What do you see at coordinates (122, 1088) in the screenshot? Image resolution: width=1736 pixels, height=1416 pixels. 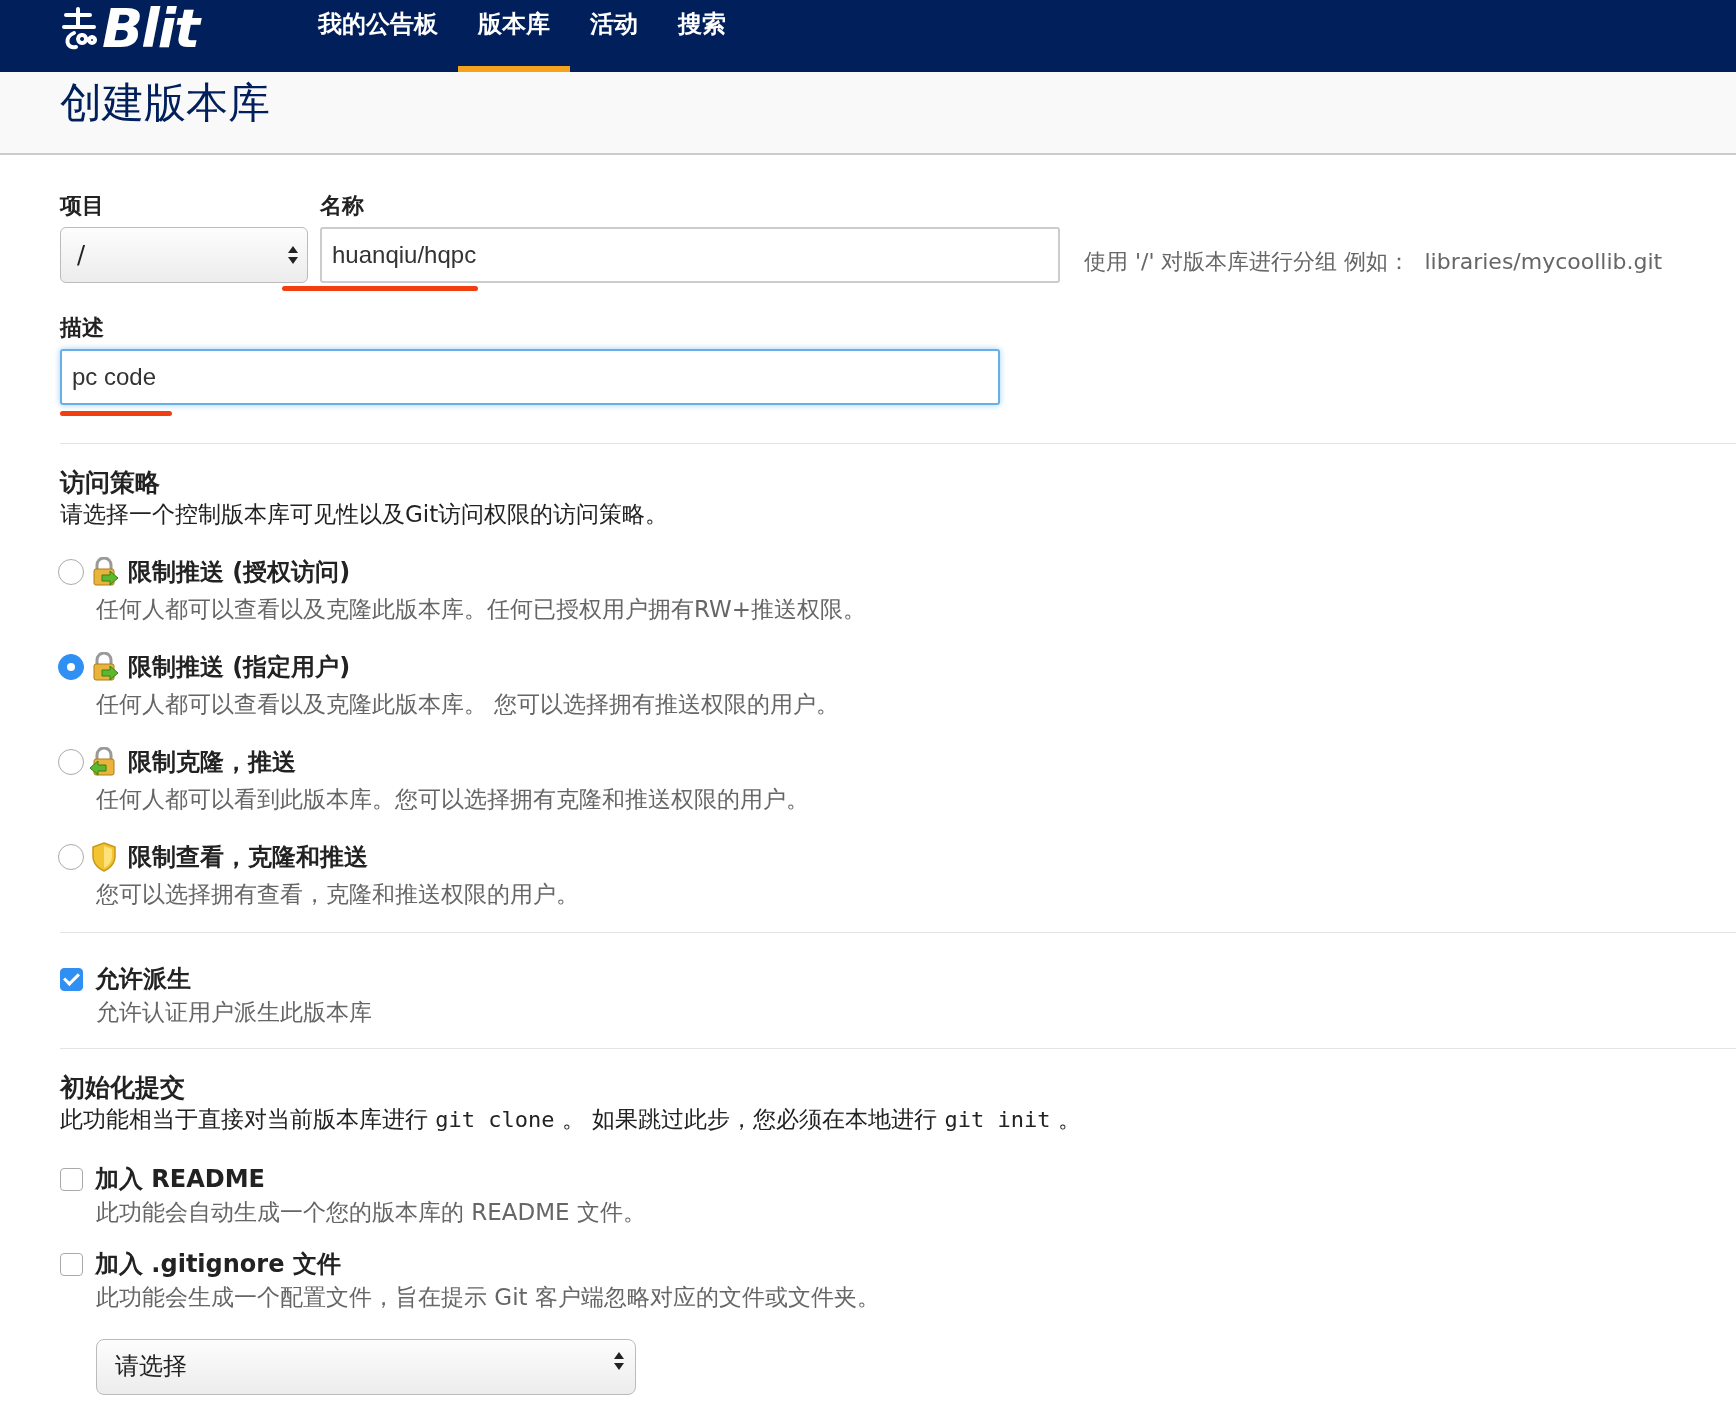 I see `section-title: 初始化提交` at bounding box center [122, 1088].